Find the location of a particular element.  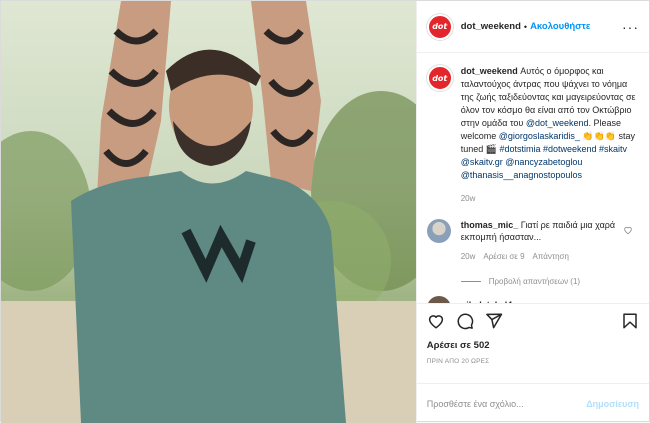

comment-time: 20w is located at coordinates (468, 257).